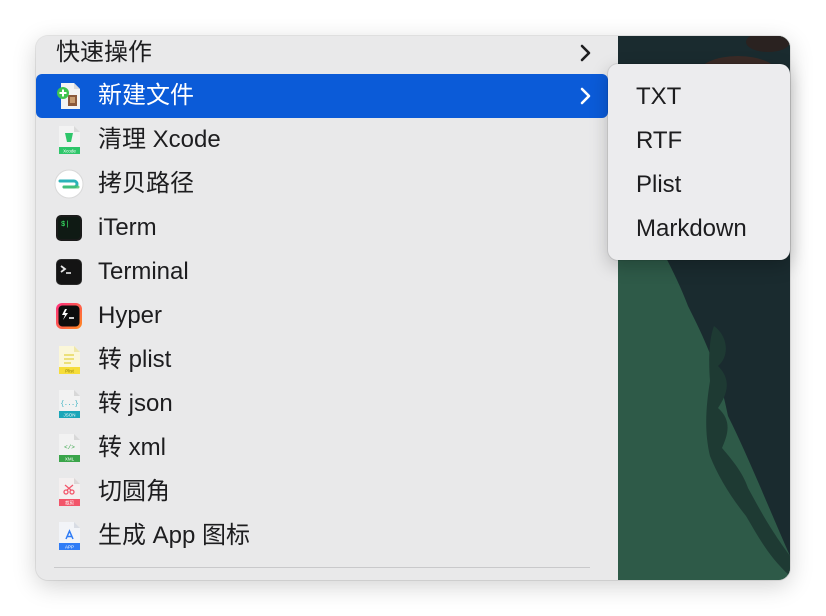 This screenshot has height=616, width=826. Describe the element at coordinates (322, 567) in the screenshot. I see `menu-separator` at that location.